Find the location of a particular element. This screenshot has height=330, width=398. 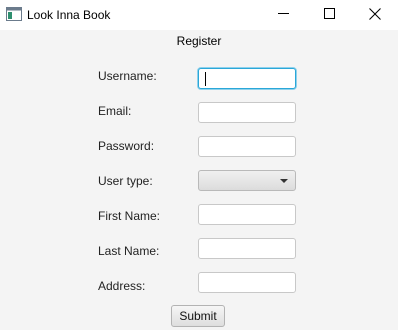

username-field is located at coordinates (247, 78).